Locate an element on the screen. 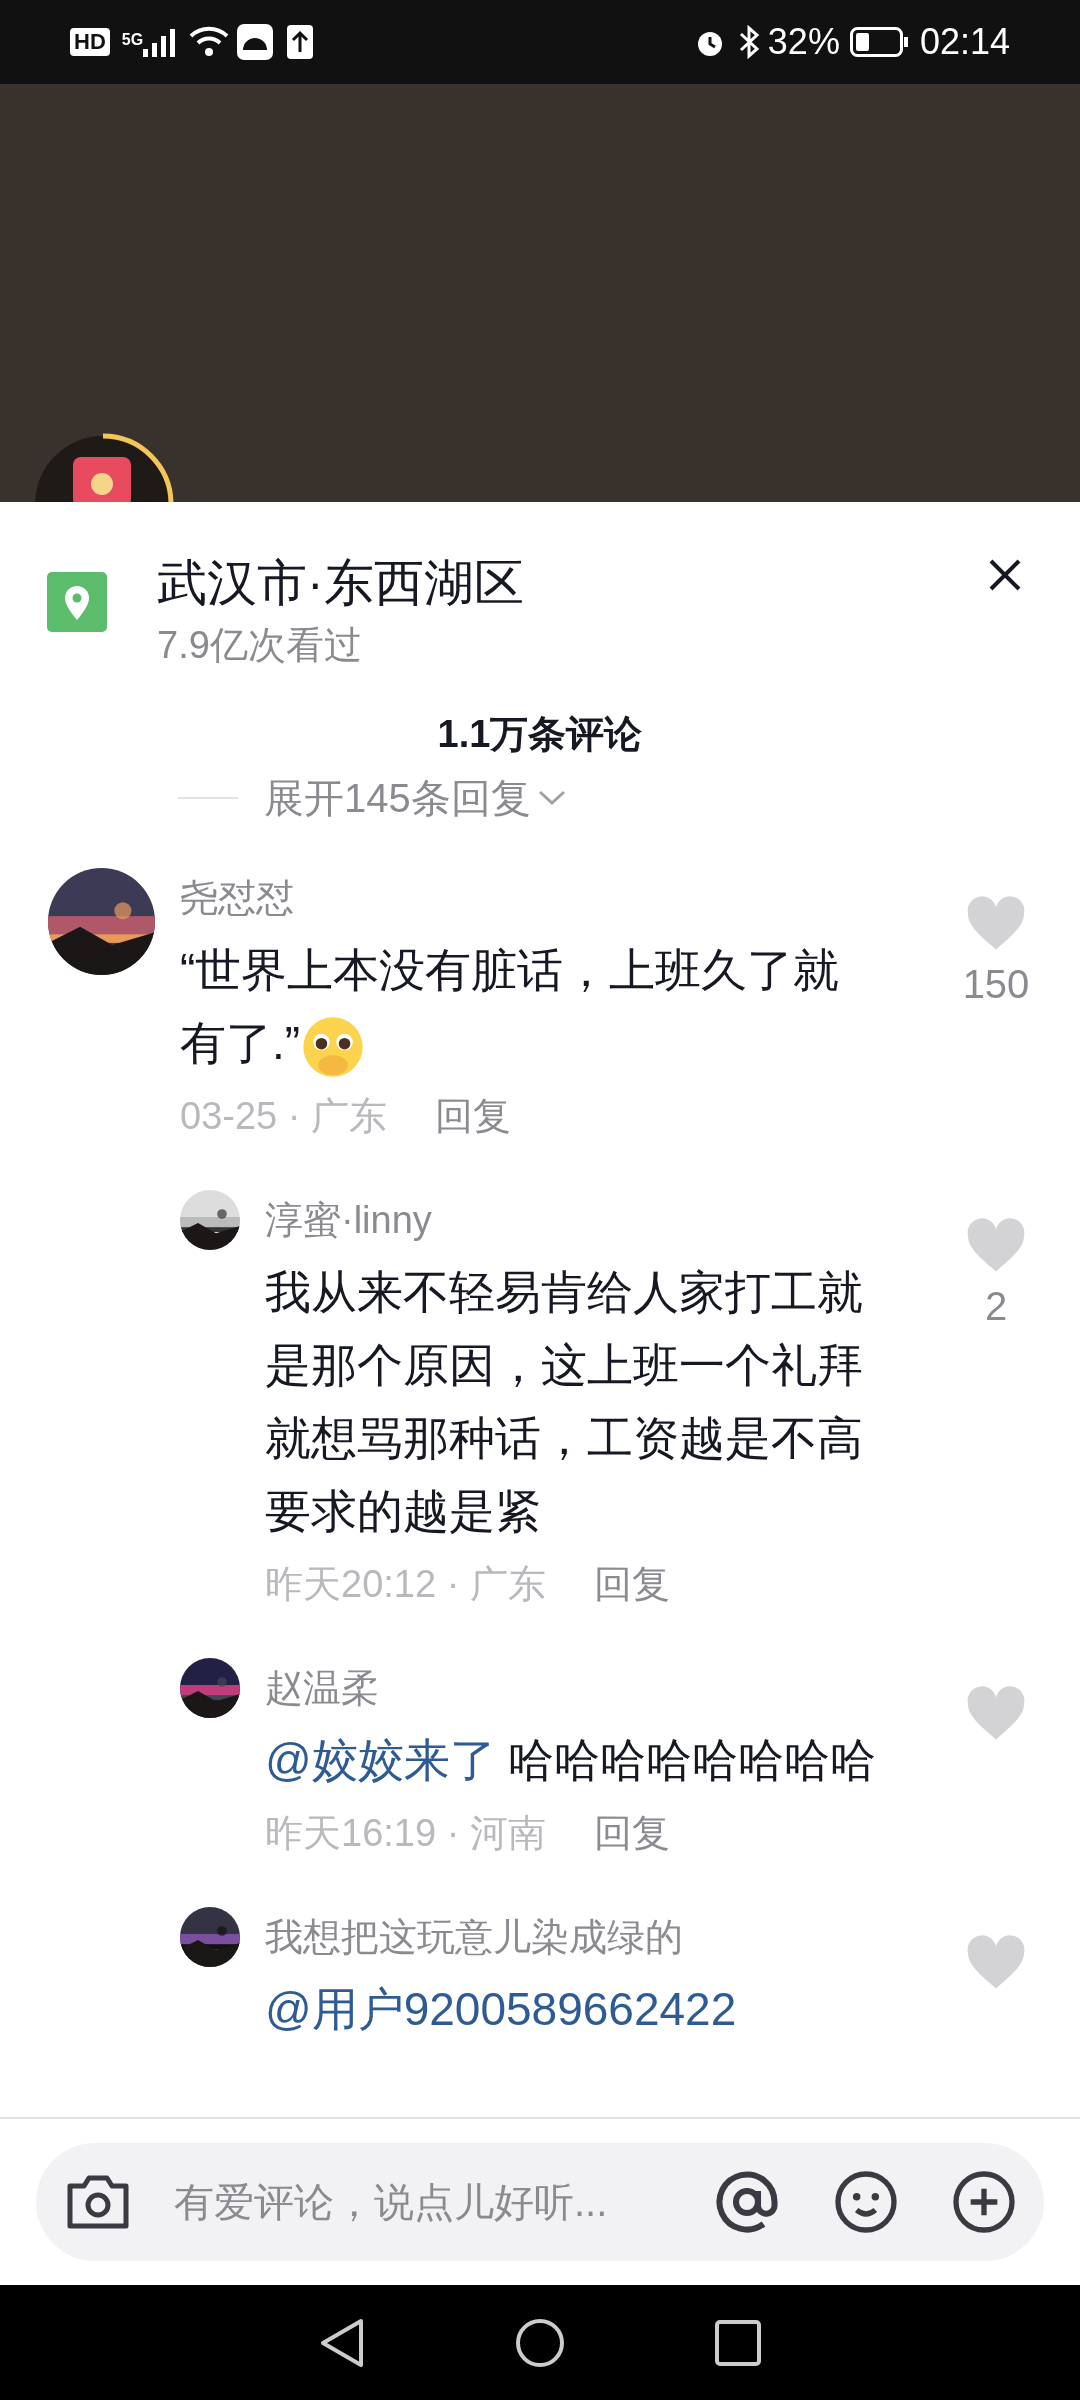 This screenshot has width=1080, height=2400. expand-replies-button: 展开145条回复 is located at coordinates (415, 798).